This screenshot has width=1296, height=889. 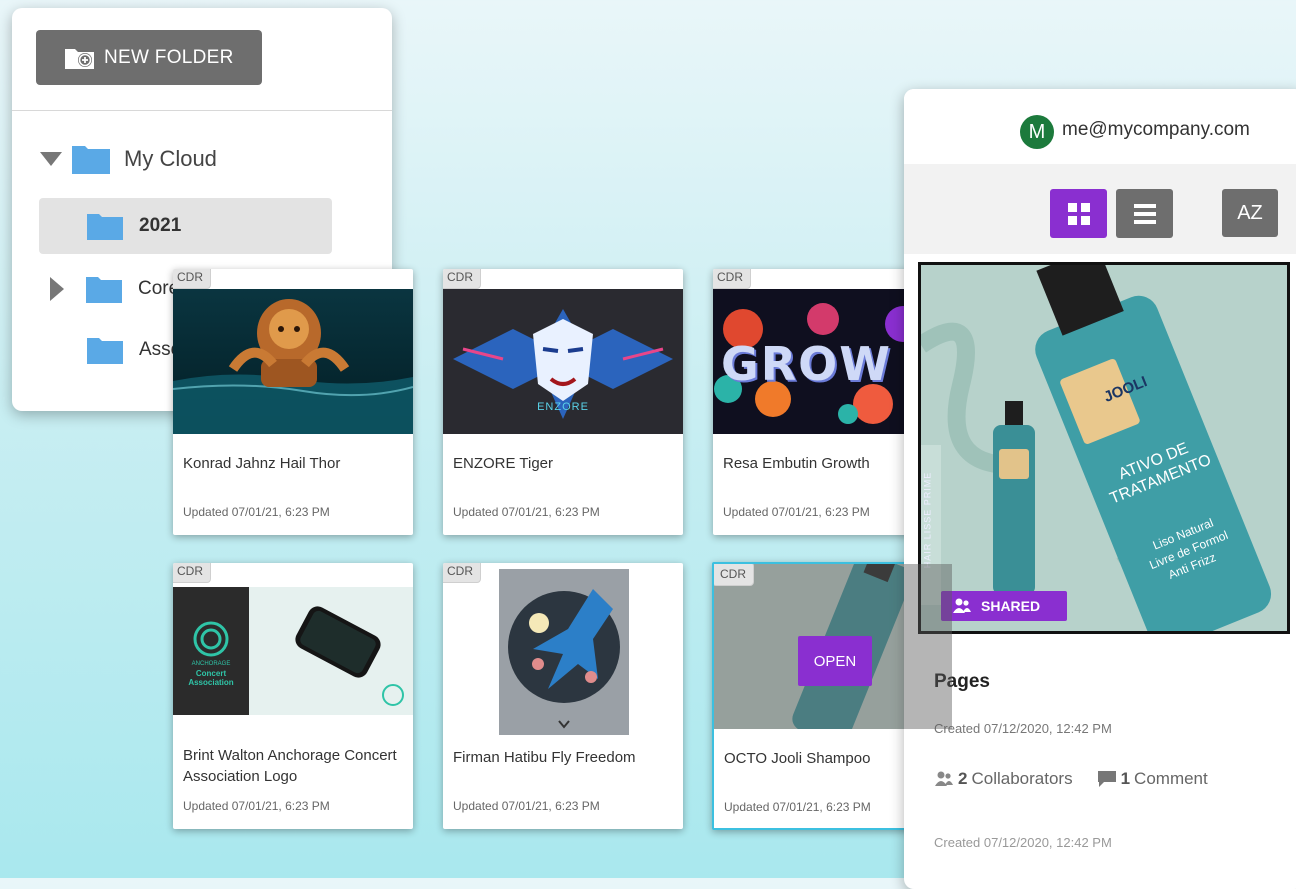 I want to click on tree-item-core: Core, so click(x=114, y=289).